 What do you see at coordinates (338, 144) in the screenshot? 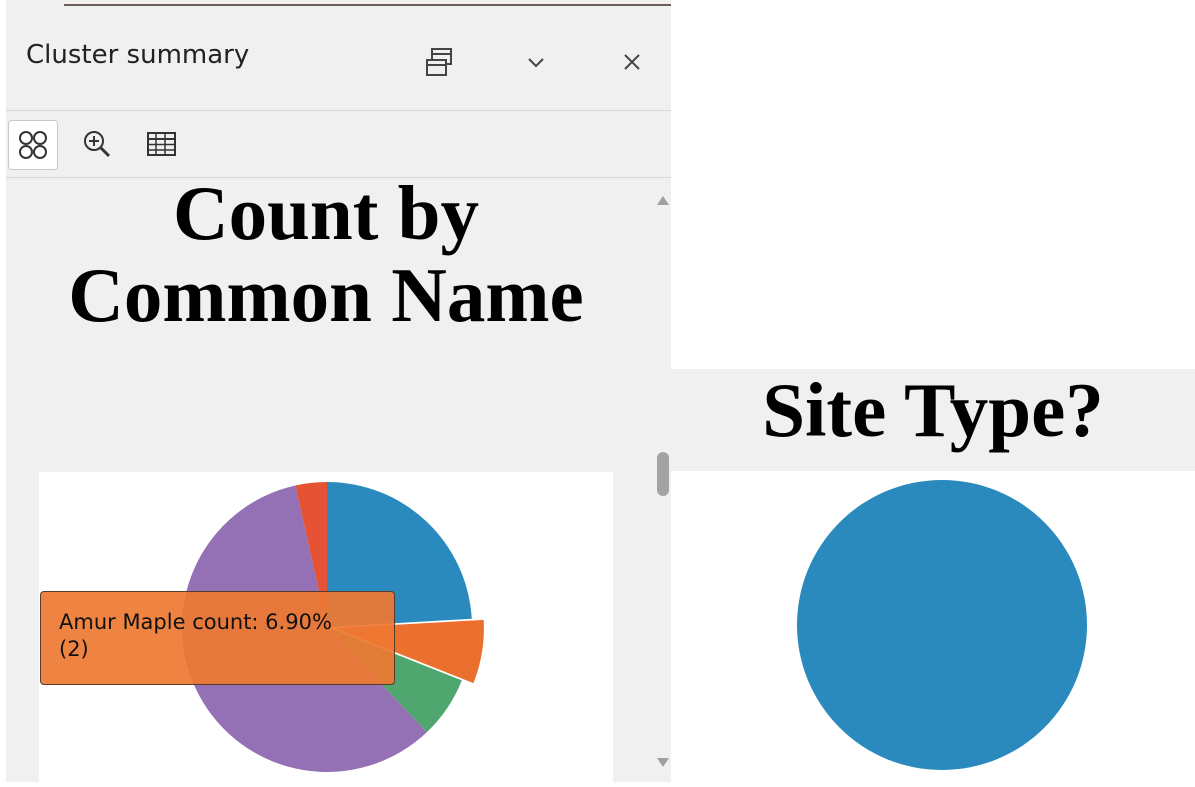
I see `panel-toolbar` at bounding box center [338, 144].